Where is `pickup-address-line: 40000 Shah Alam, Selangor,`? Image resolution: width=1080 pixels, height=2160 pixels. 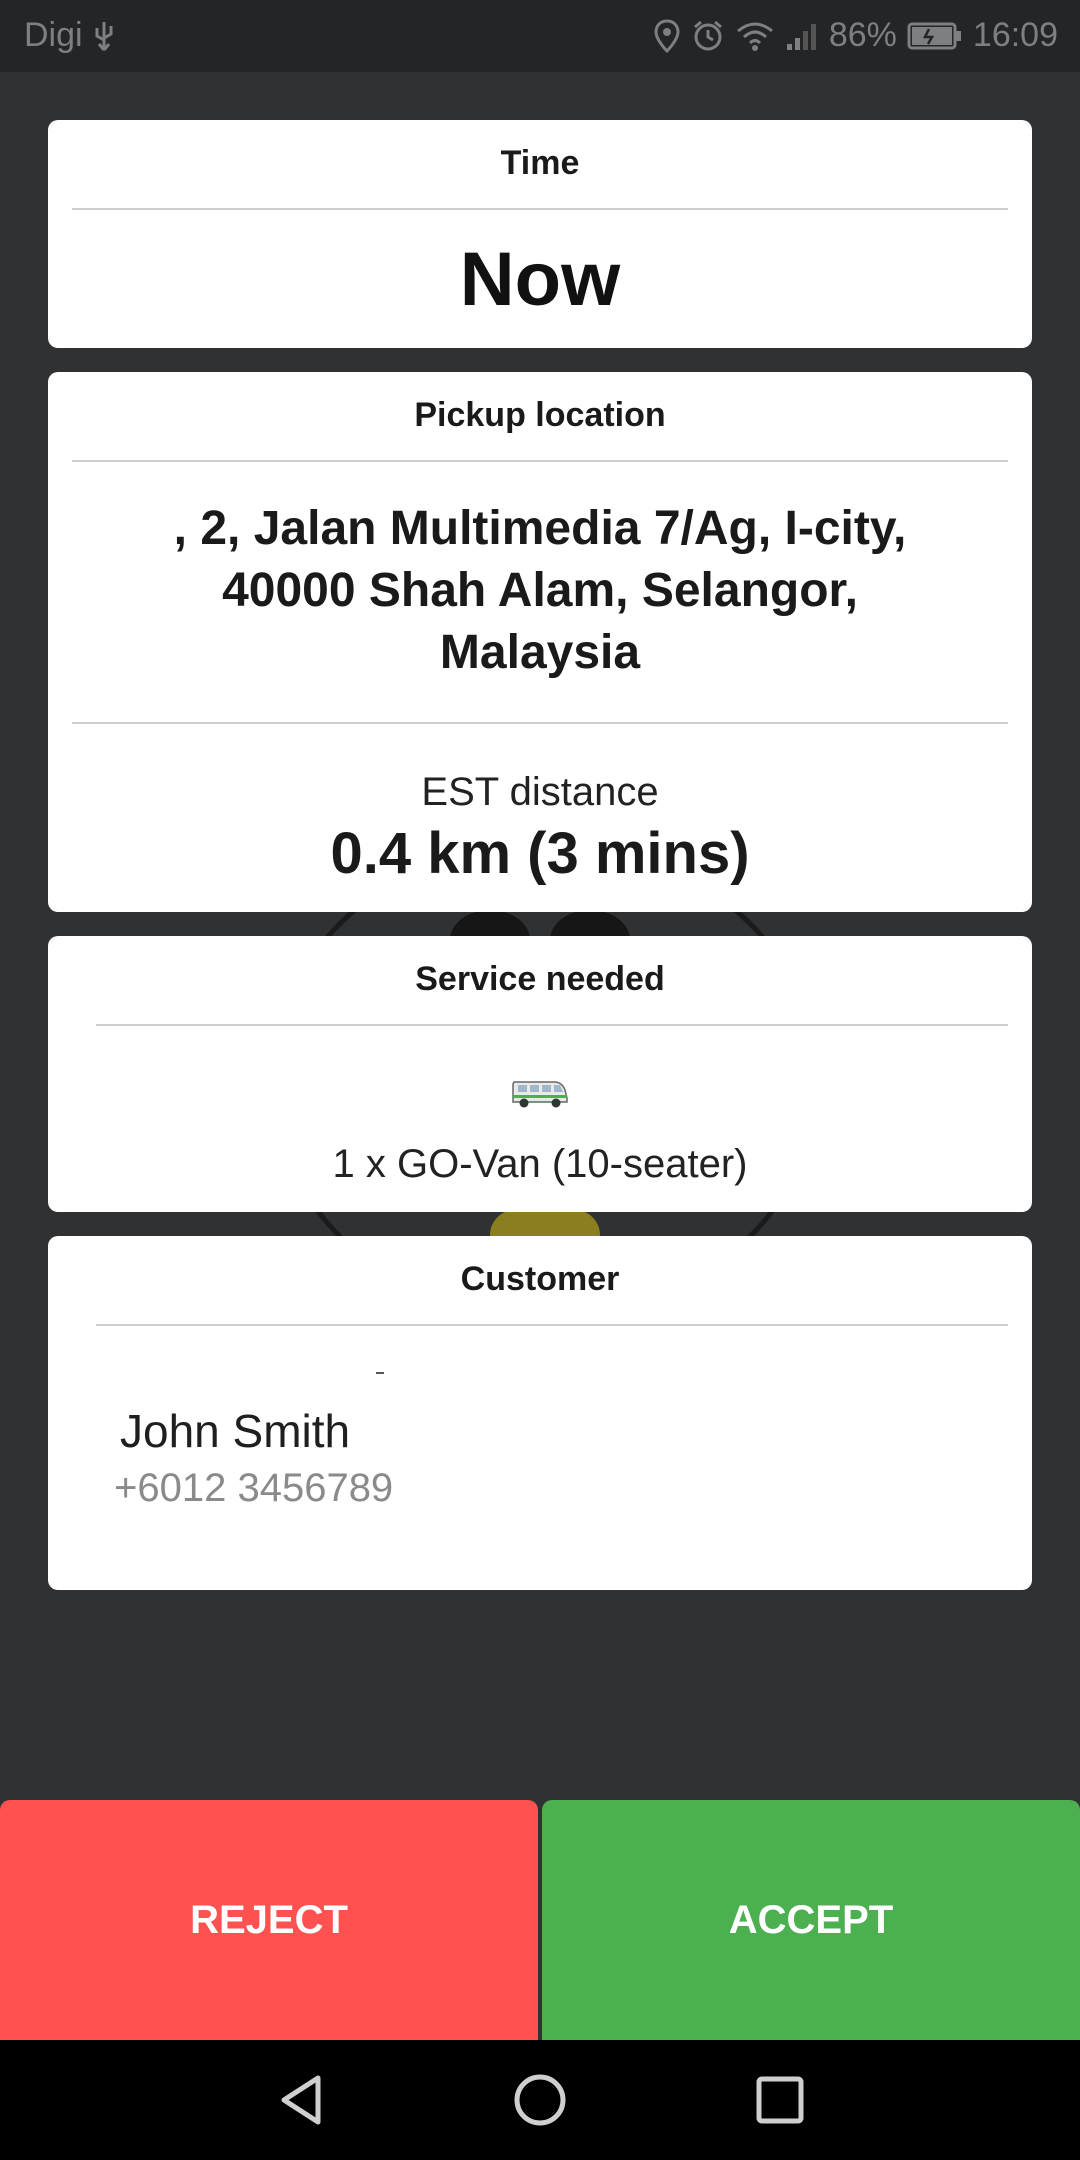
pickup-address-line: 40000 Shah Alam, Selangor, is located at coordinates (540, 590).